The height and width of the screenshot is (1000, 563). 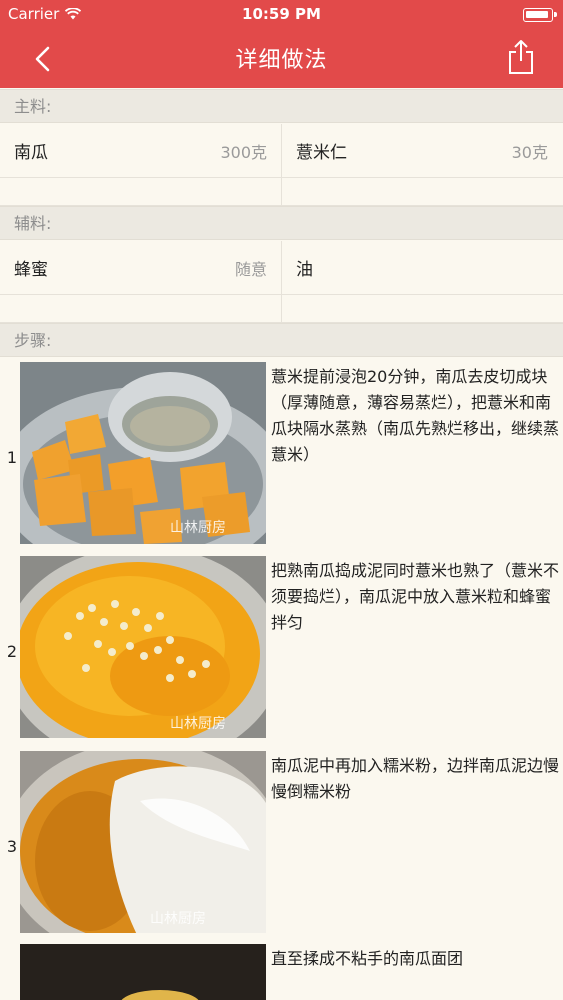 I want to click on header: Carrier 10:59 PM 详细做法, so click(x=281, y=44).